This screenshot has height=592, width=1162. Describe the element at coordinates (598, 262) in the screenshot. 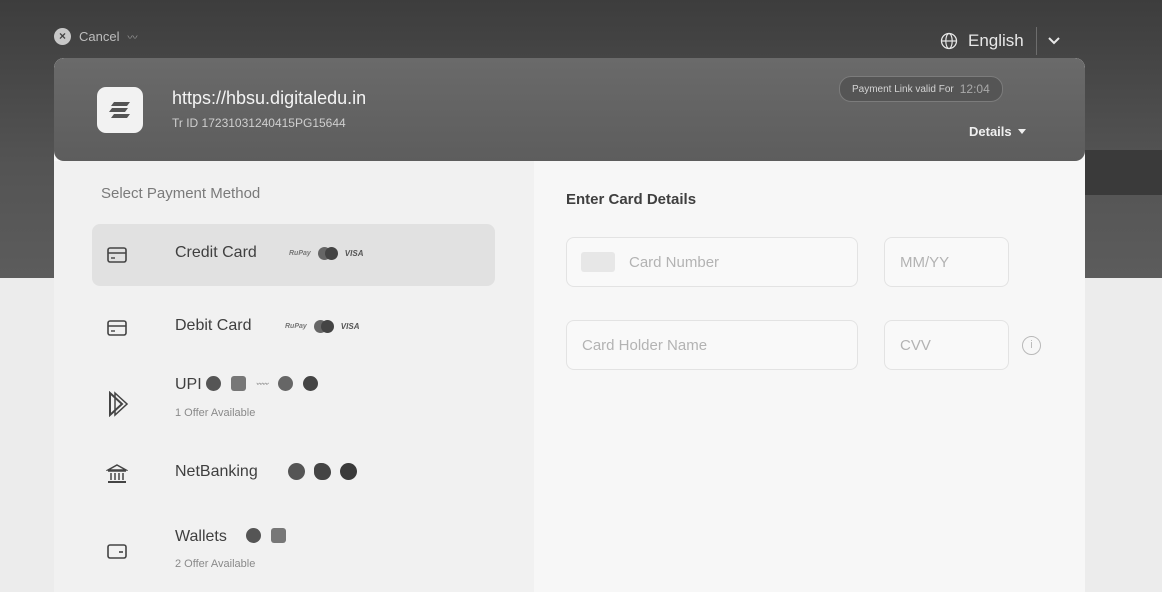

I see `card-chip-icon` at that location.